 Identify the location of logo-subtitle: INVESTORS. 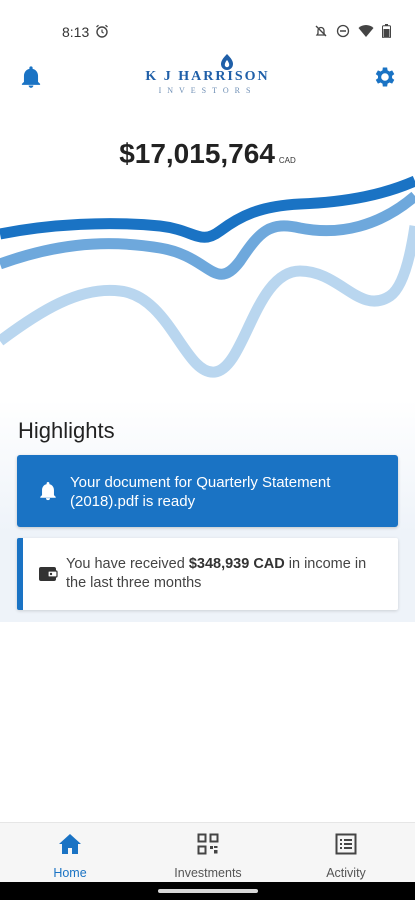
(207, 90).